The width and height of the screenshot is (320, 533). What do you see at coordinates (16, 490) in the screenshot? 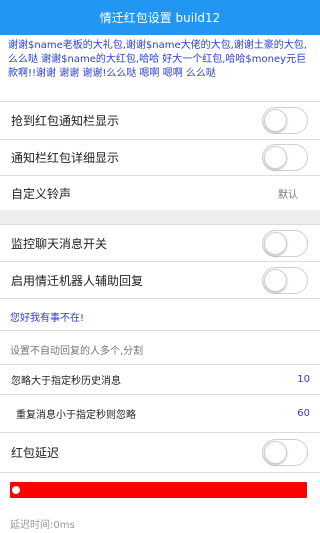
I see `delay-slider-thumb` at bounding box center [16, 490].